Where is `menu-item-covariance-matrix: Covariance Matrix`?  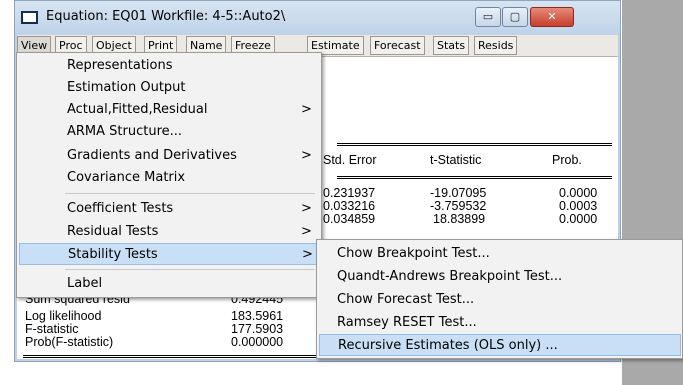 menu-item-covariance-matrix: Covariance Matrix is located at coordinates (169, 178).